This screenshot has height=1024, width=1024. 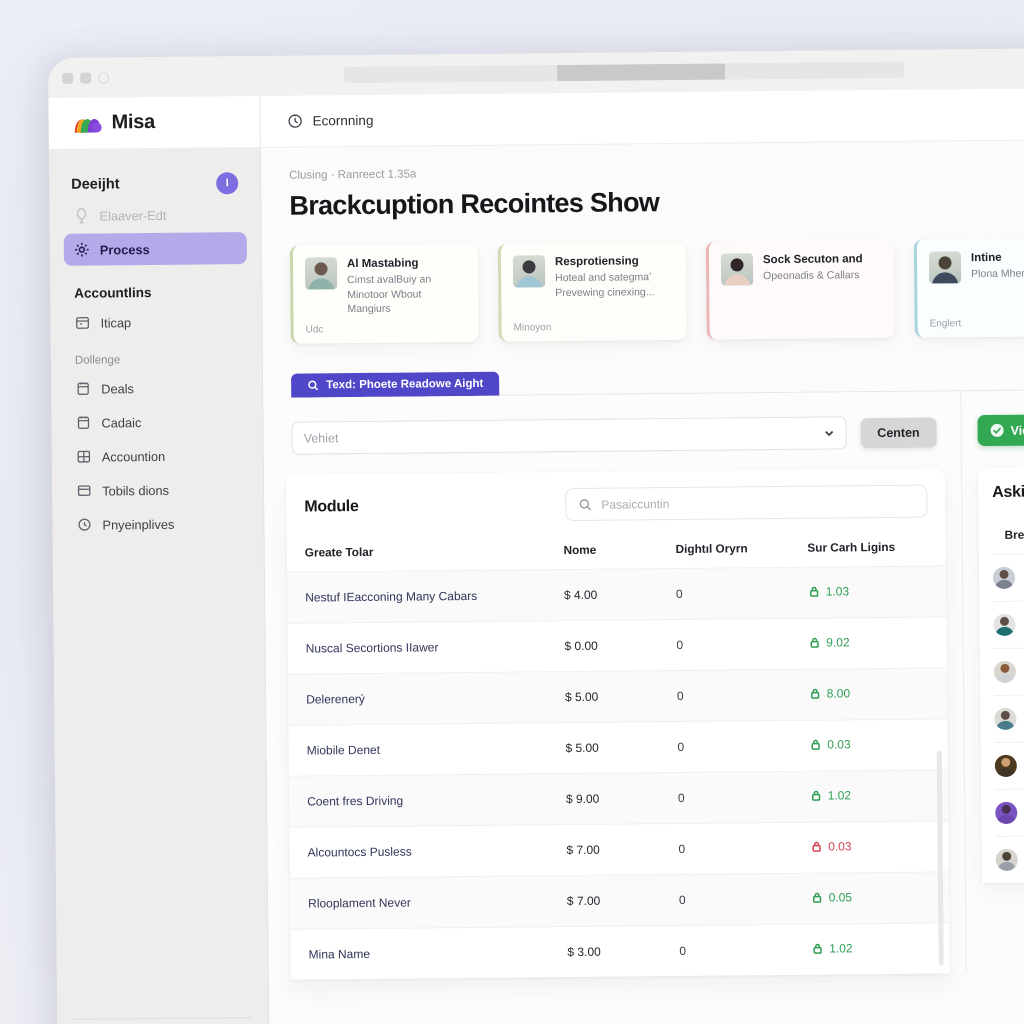 What do you see at coordinates (838, 693) in the screenshot?
I see `metric-value: 8.00` at bounding box center [838, 693].